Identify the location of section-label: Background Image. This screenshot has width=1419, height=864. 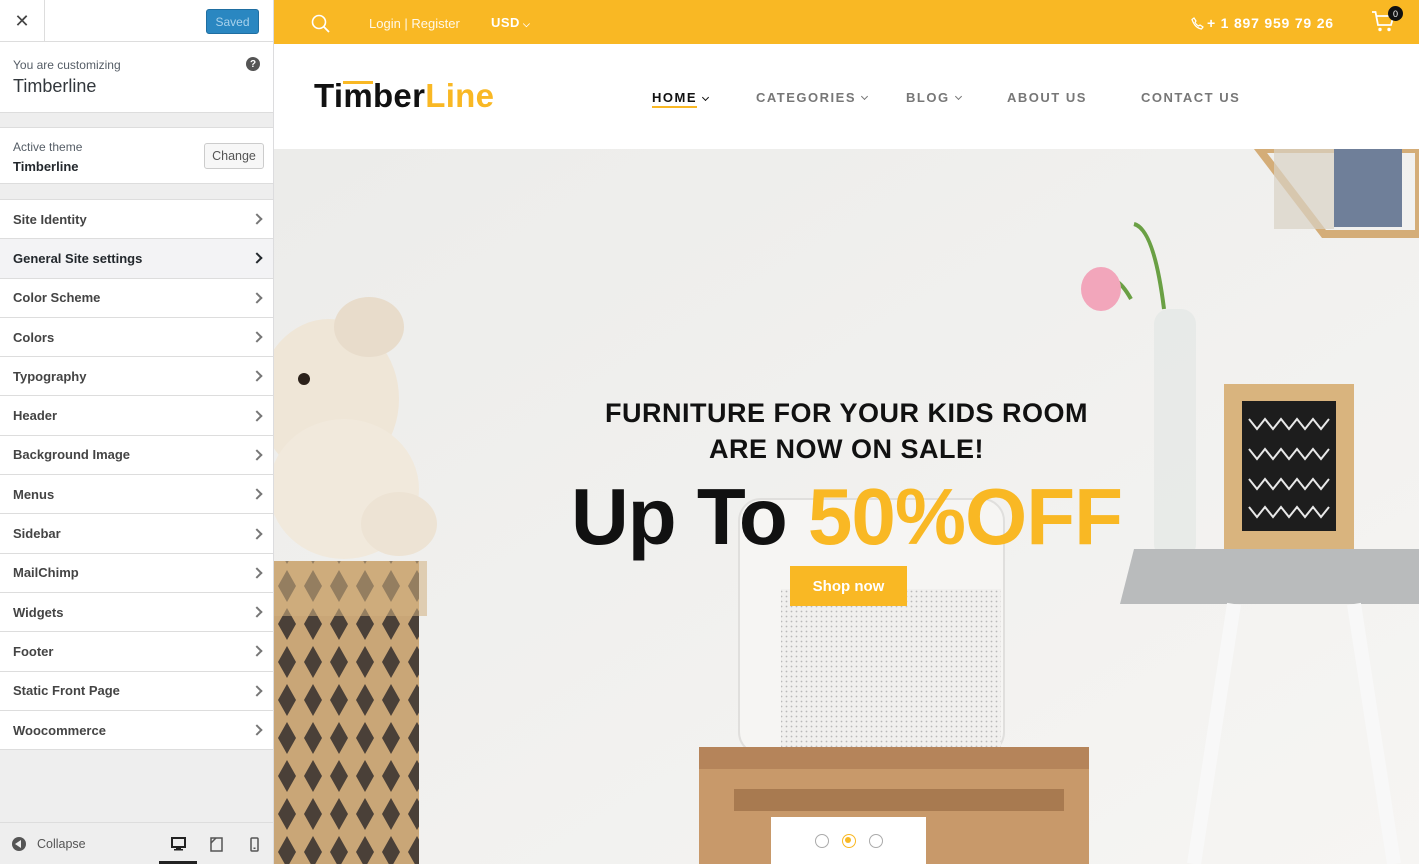
(72, 455).